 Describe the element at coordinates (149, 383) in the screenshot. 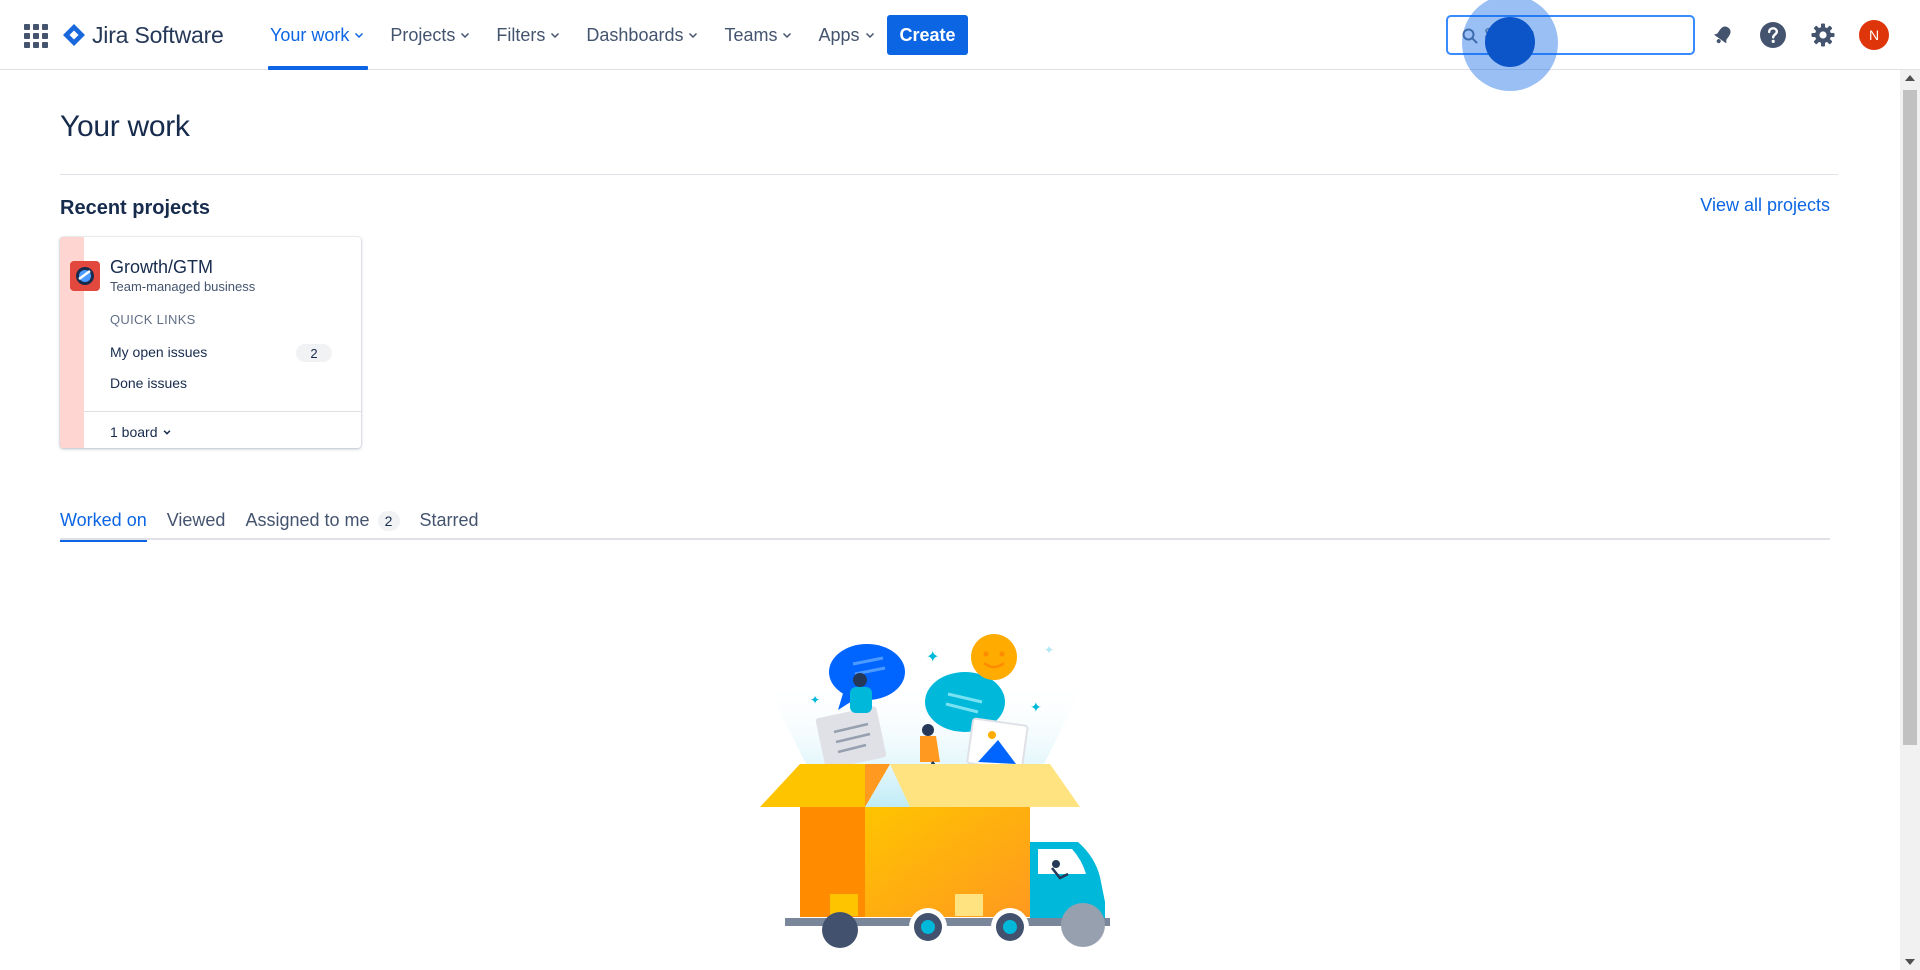

I see `quick-link-label: Done issues` at that location.